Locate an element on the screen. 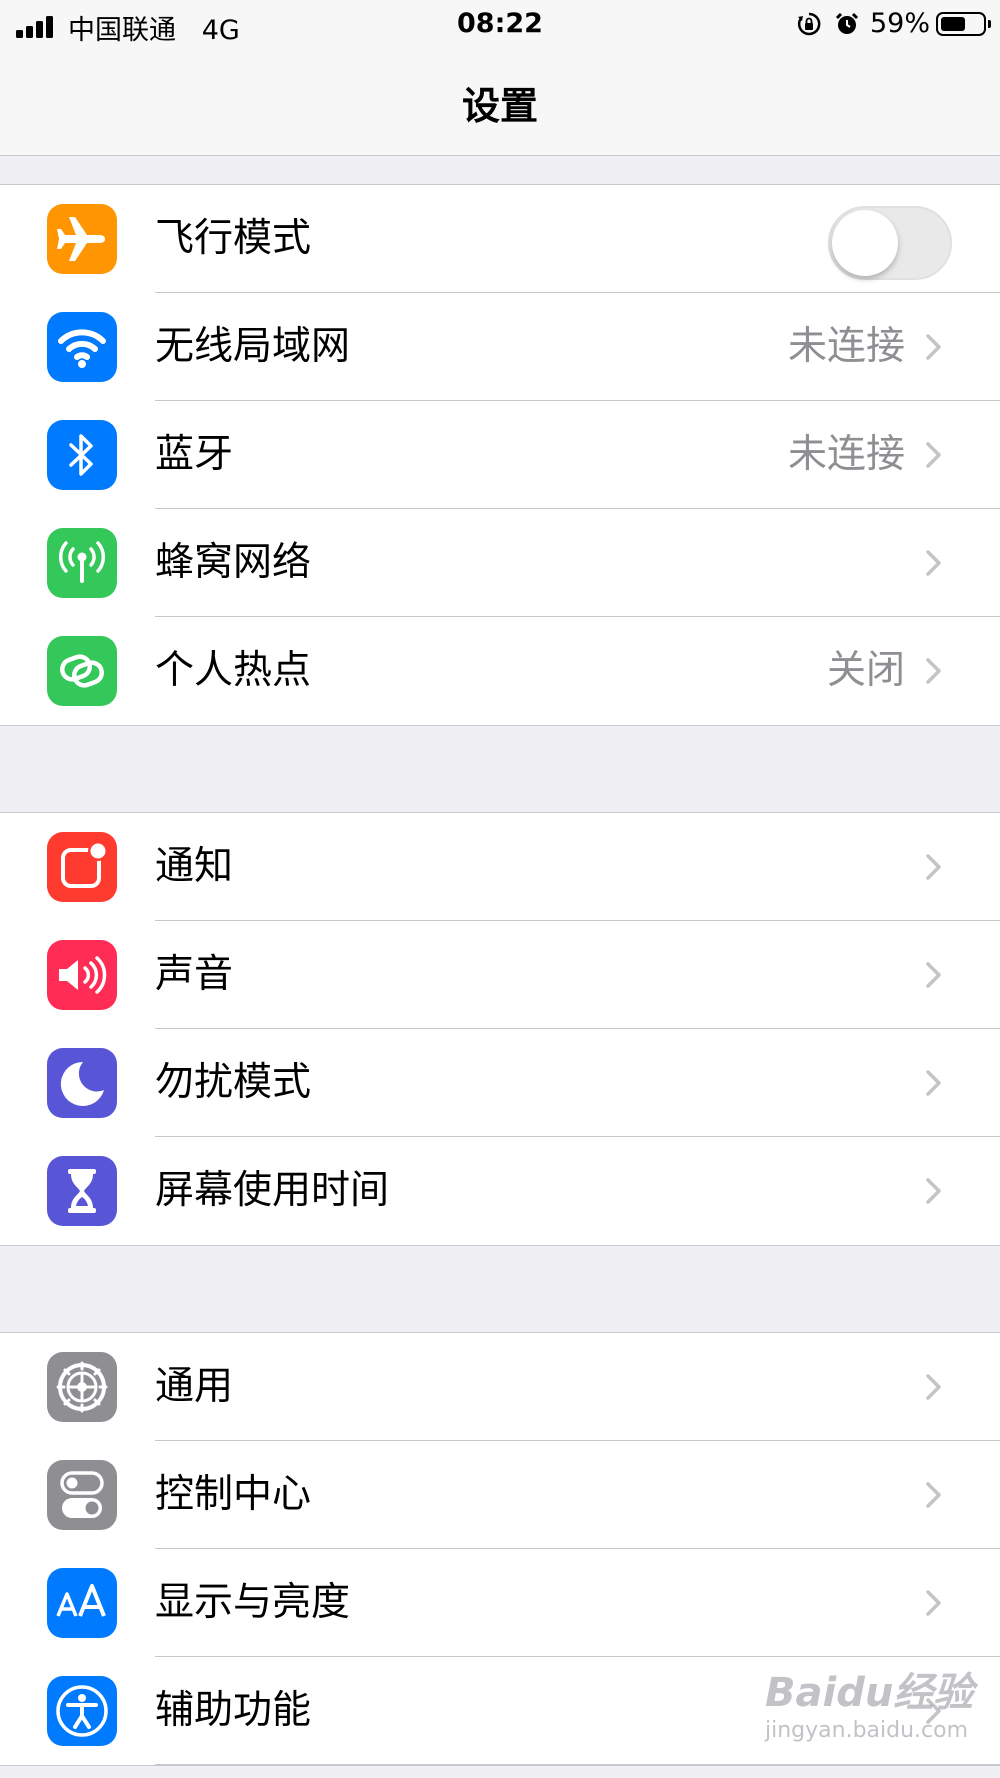 The image size is (1000, 1778). row-label: 勿扰模式 is located at coordinates (233, 1082).